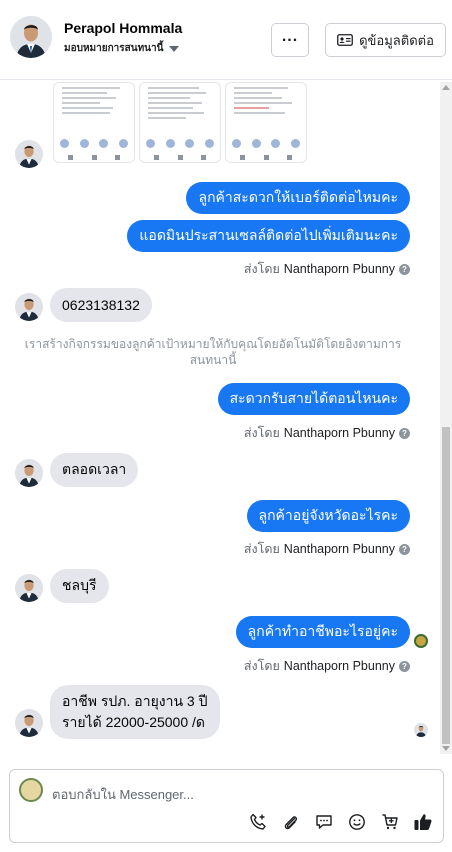 Image resolution: width=452 pixels, height=852 pixels. Describe the element at coordinates (446, 748) in the screenshot. I see `scroll-down-icon` at that location.